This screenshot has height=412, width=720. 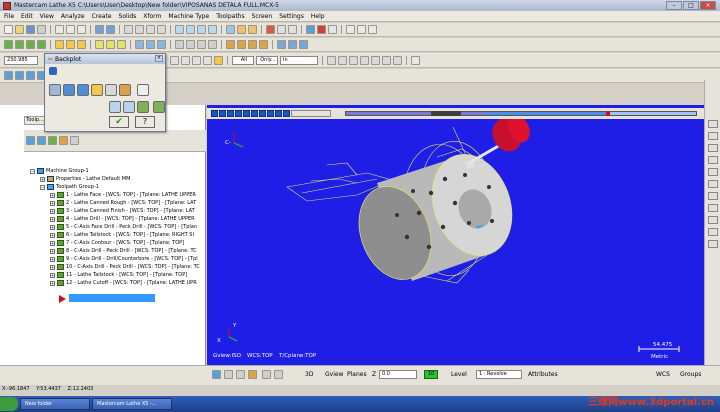 I want to click on tree-machine-group: − Machine Group-1, so click(x=59, y=171).